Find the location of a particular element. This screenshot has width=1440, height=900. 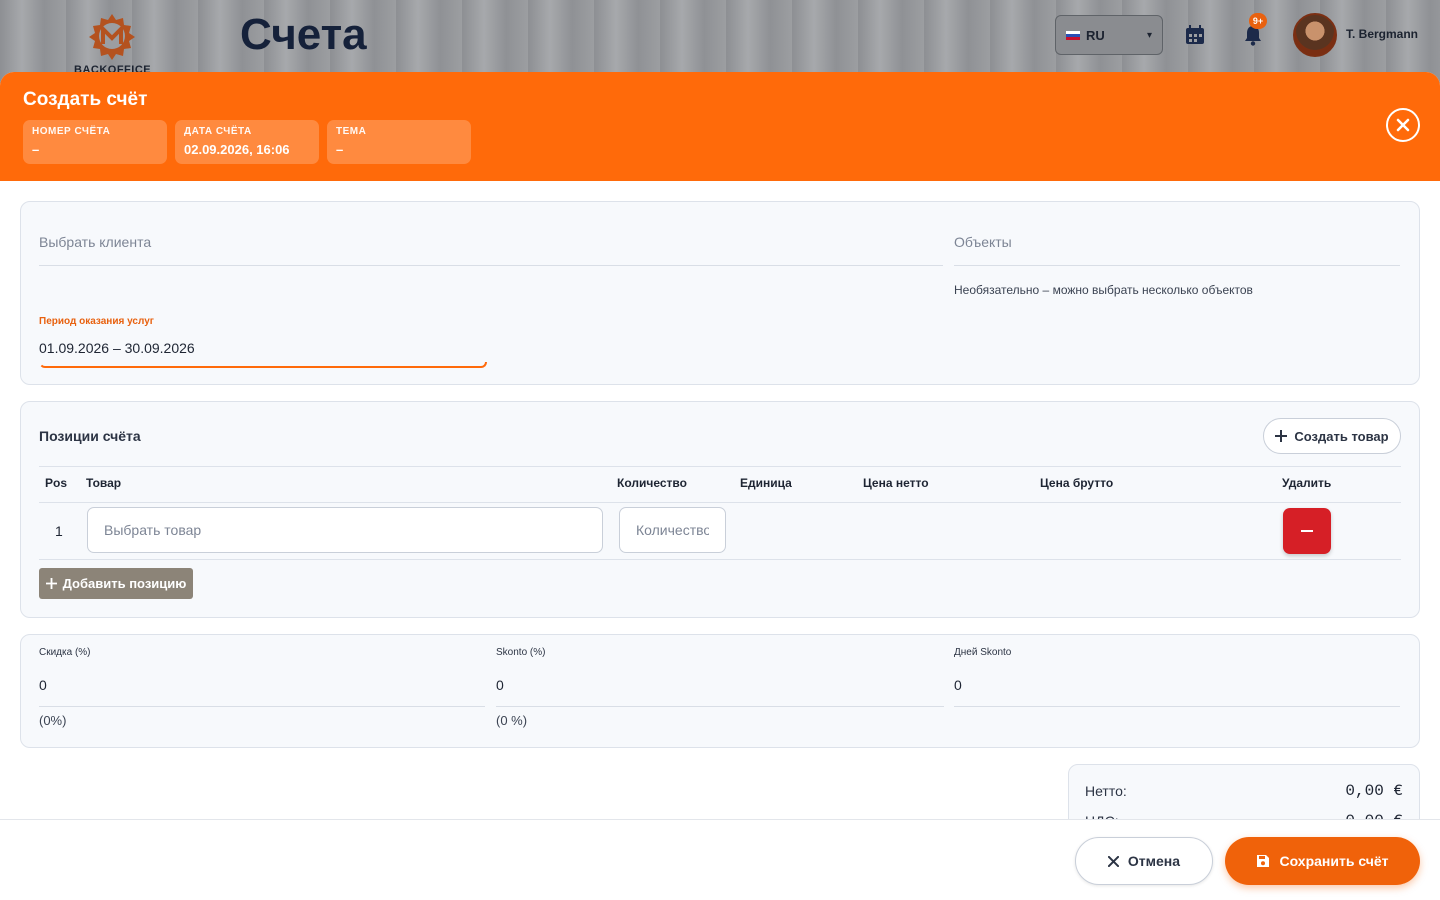

company-logo-icon is located at coordinates (112, 37).